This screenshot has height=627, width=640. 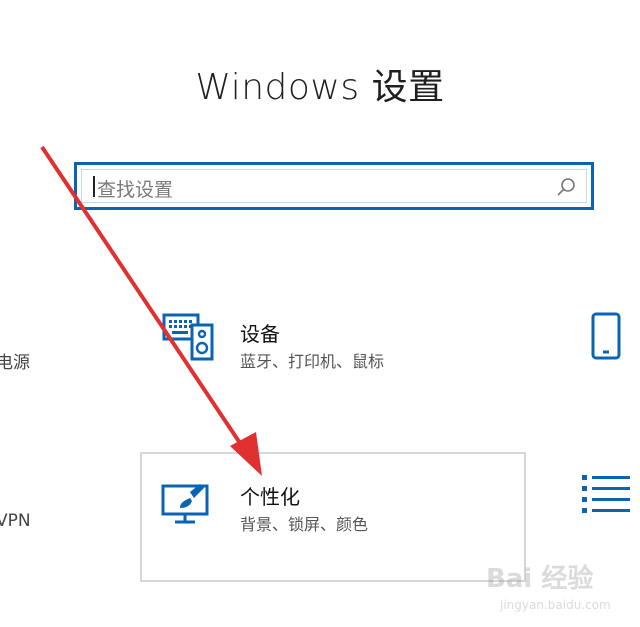 What do you see at coordinates (260, 334) in the screenshot?
I see `devices-title: 设备` at bounding box center [260, 334].